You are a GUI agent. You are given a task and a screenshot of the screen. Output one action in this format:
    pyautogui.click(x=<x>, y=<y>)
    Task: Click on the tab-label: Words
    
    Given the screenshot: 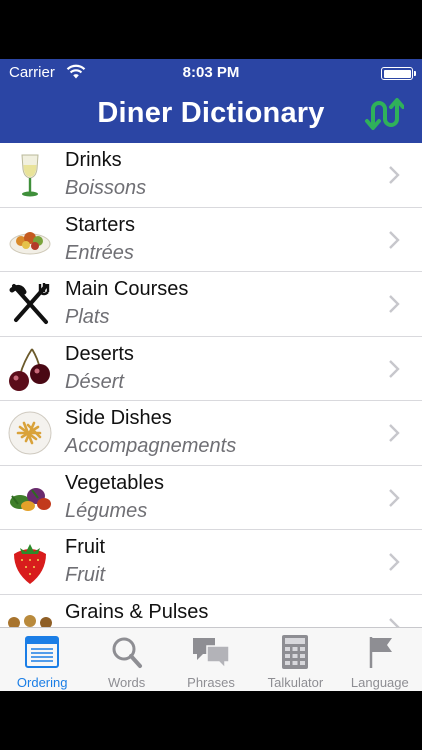 What is the action you would take?
    pyautogui.click(x=126, y=682)
    